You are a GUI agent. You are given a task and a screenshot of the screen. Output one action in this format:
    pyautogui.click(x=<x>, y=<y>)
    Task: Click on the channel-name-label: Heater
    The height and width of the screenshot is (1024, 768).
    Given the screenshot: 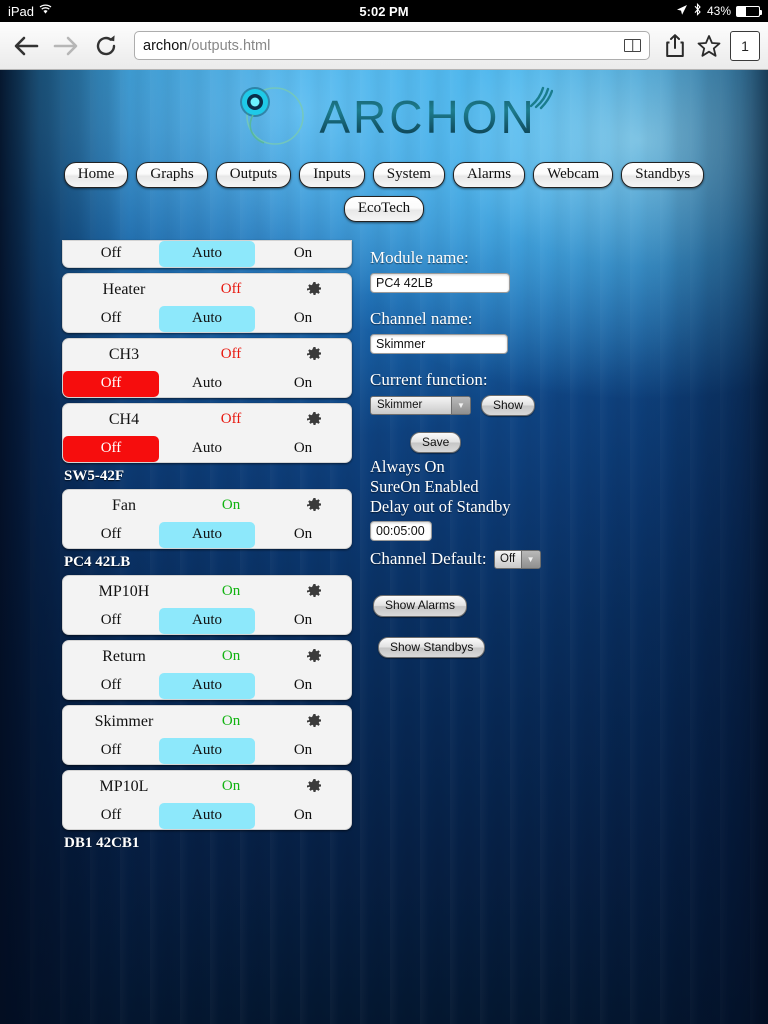 What is the action you would take?
    pyautogui.click(x=124, y=289)
    